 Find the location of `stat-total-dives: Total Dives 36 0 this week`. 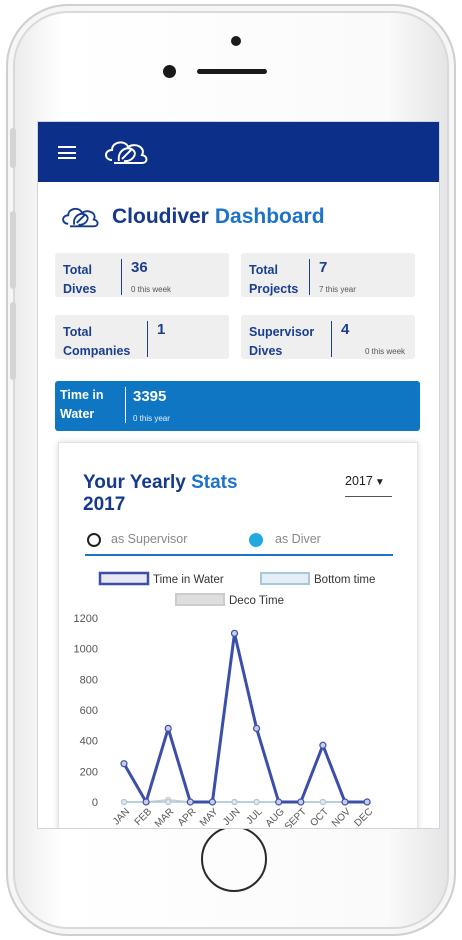

stat-total-dives: Total Dives 36 0 this week is located at coordinates (142, 275).